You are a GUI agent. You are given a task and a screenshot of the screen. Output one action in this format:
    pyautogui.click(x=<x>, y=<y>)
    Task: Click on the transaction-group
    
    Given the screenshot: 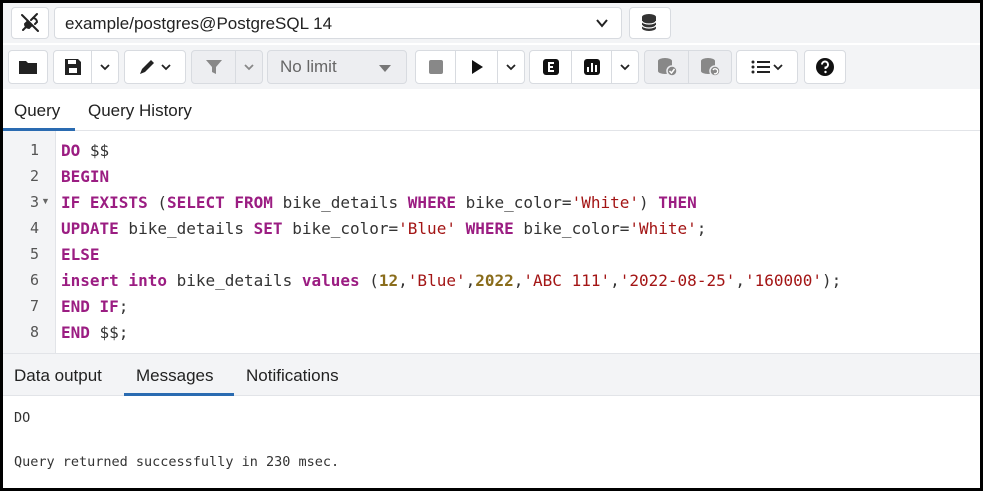 What is the action you would take?
    pyautogui.click(x=688, y=67)
    